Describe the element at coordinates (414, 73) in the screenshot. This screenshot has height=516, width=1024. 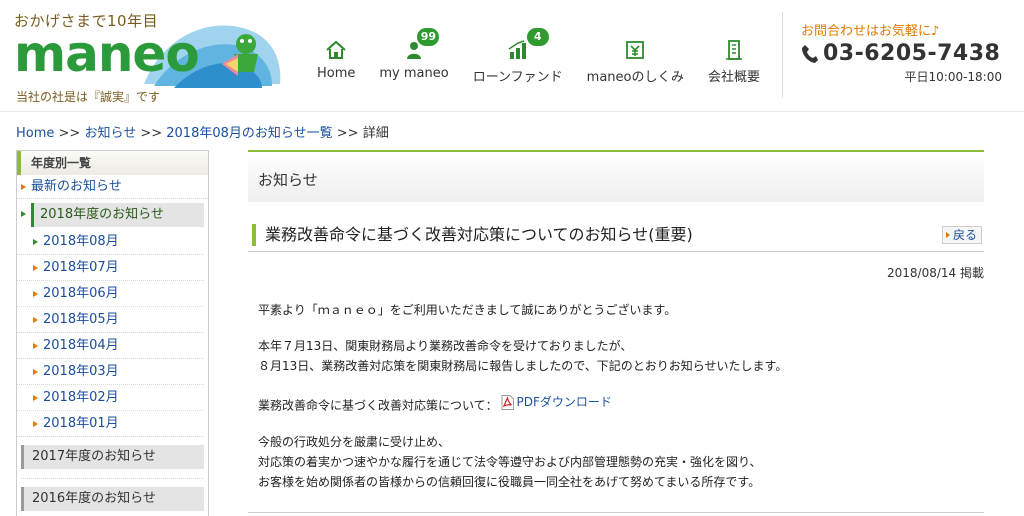
I see `nav-my-maneo-label: my maneo` at that location.